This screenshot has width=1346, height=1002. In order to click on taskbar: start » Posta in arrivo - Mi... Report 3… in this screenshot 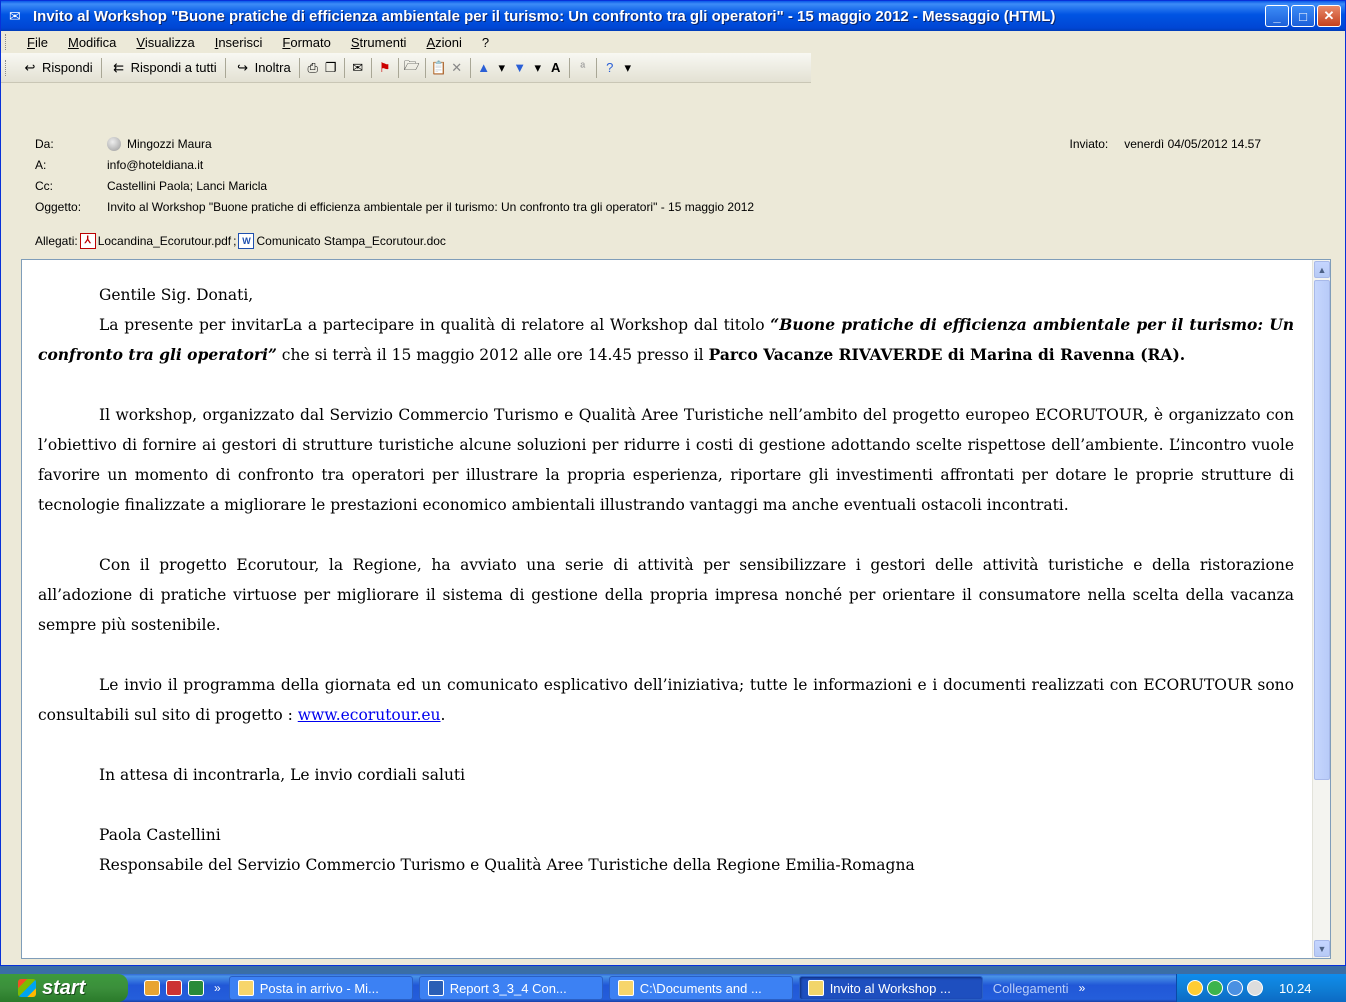, I will do `click(673, 988)`.